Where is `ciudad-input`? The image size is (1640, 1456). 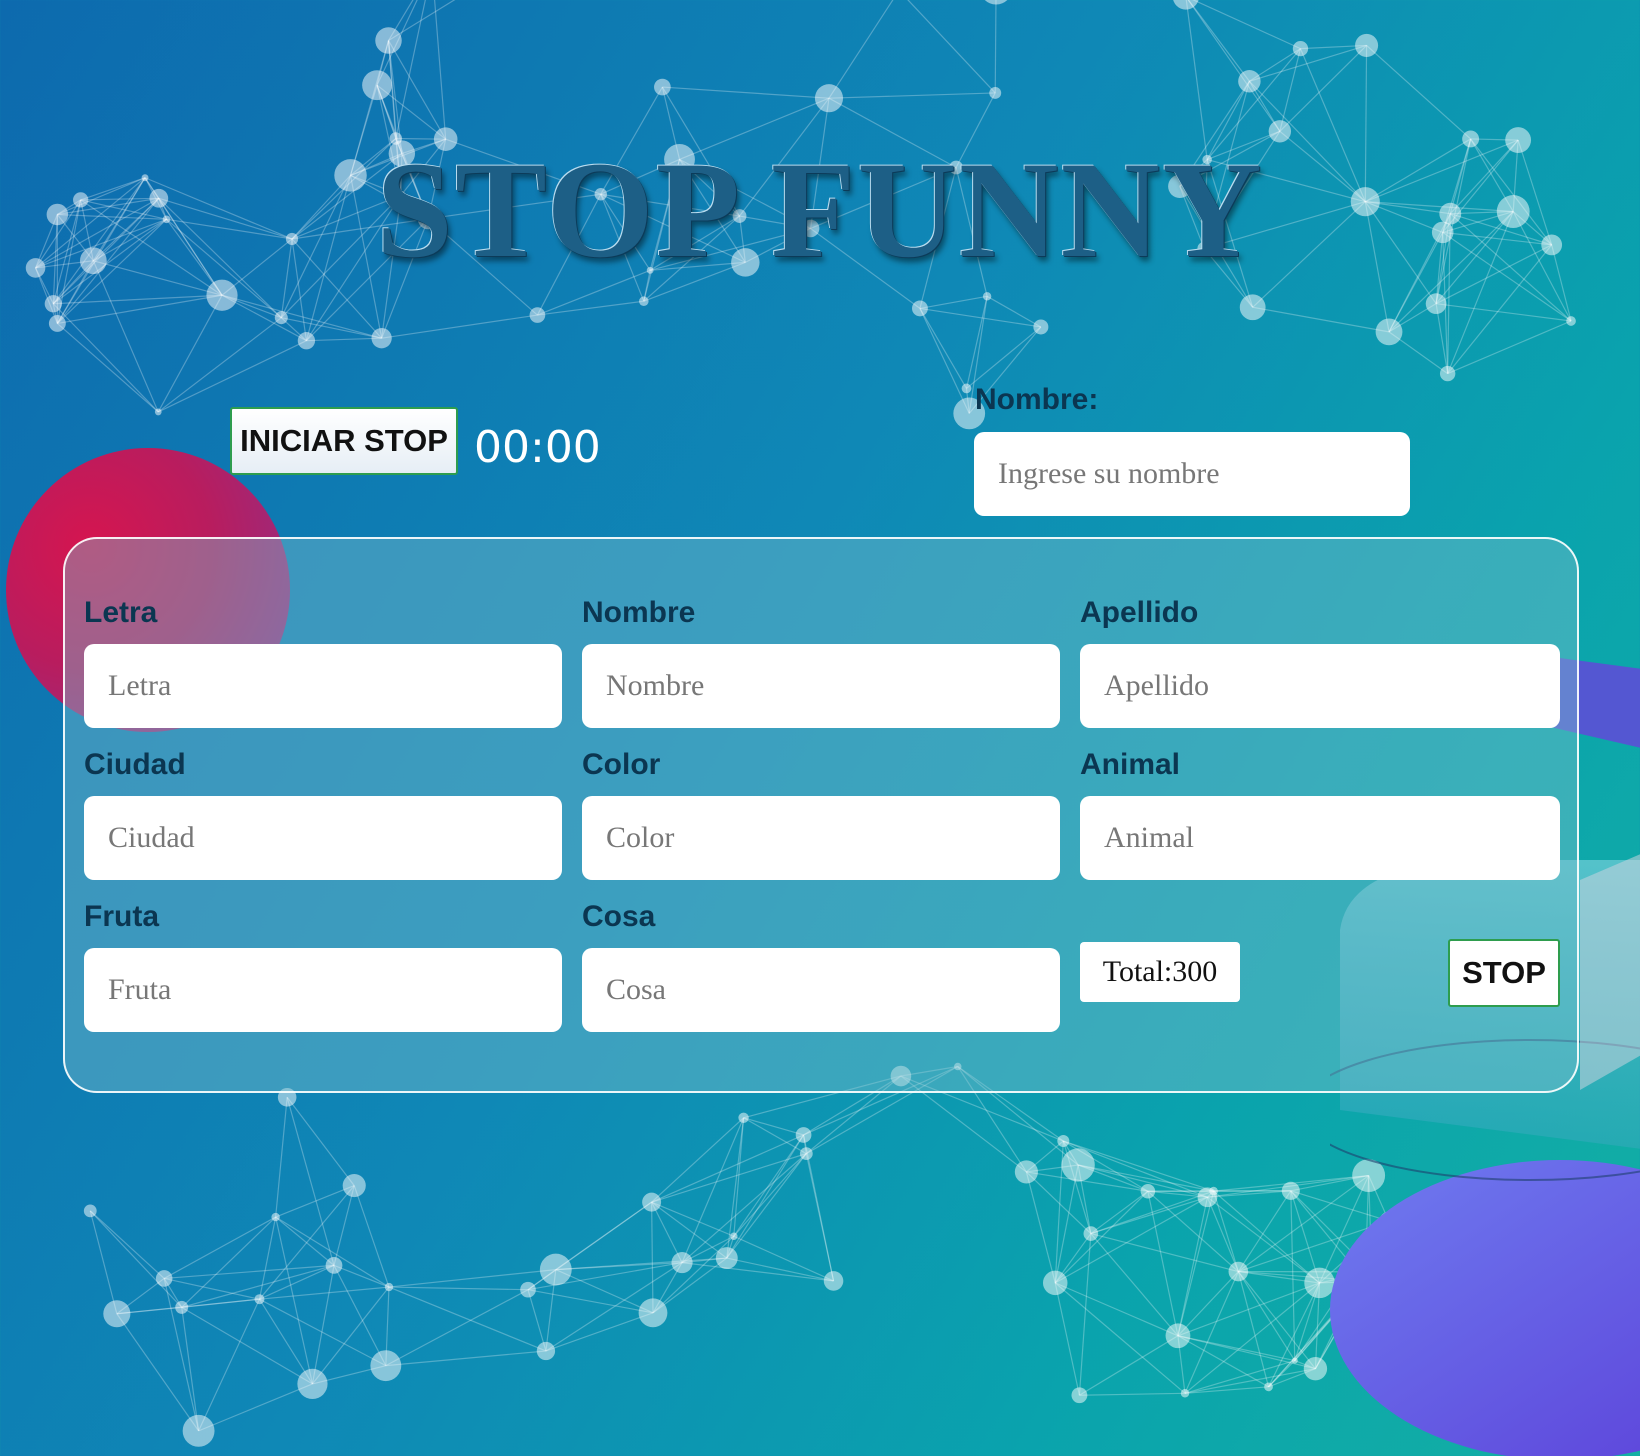
ciudad-input is located at coordinates (323, 838).